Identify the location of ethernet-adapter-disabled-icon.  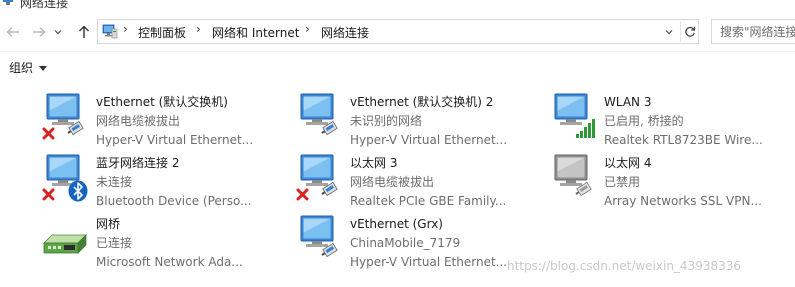
(574, 177).